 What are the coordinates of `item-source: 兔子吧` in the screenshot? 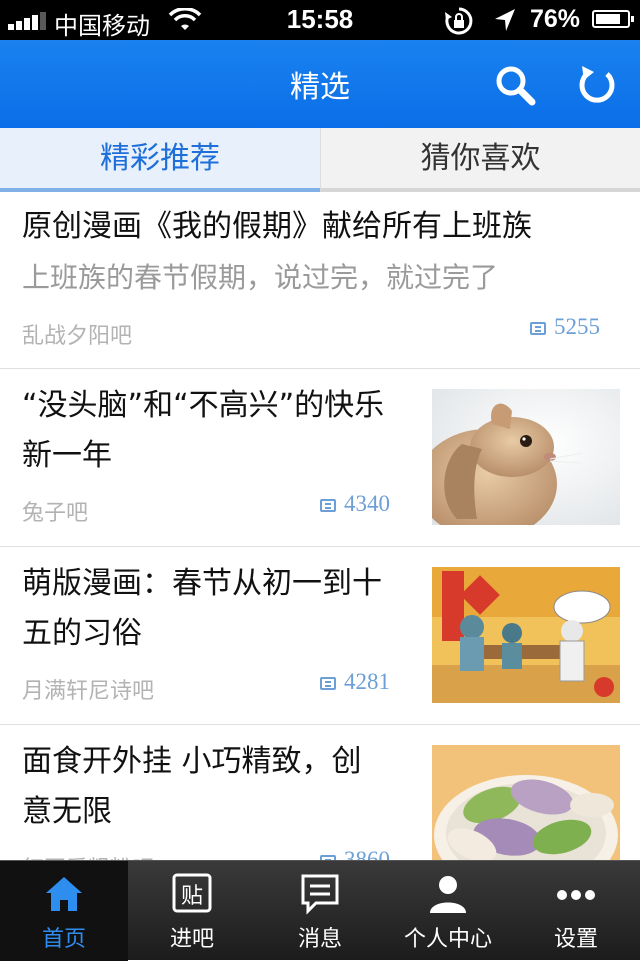 It's located at (55, 513).